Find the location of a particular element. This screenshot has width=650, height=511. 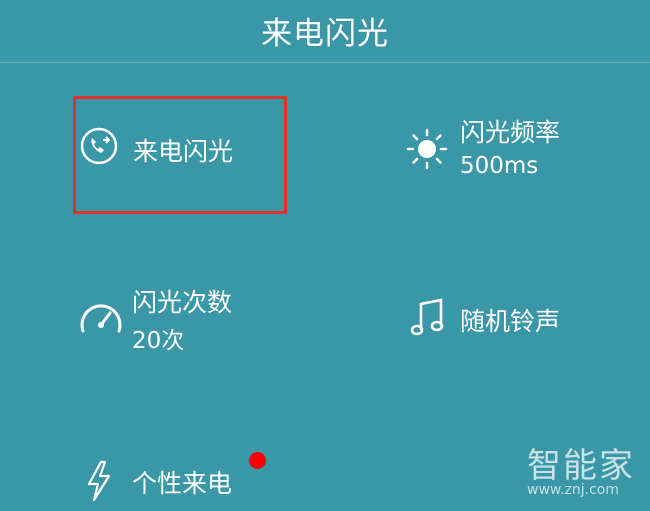

flash-frequency-setting: 闪光频率 500ms is located at coordinates (505, 150).